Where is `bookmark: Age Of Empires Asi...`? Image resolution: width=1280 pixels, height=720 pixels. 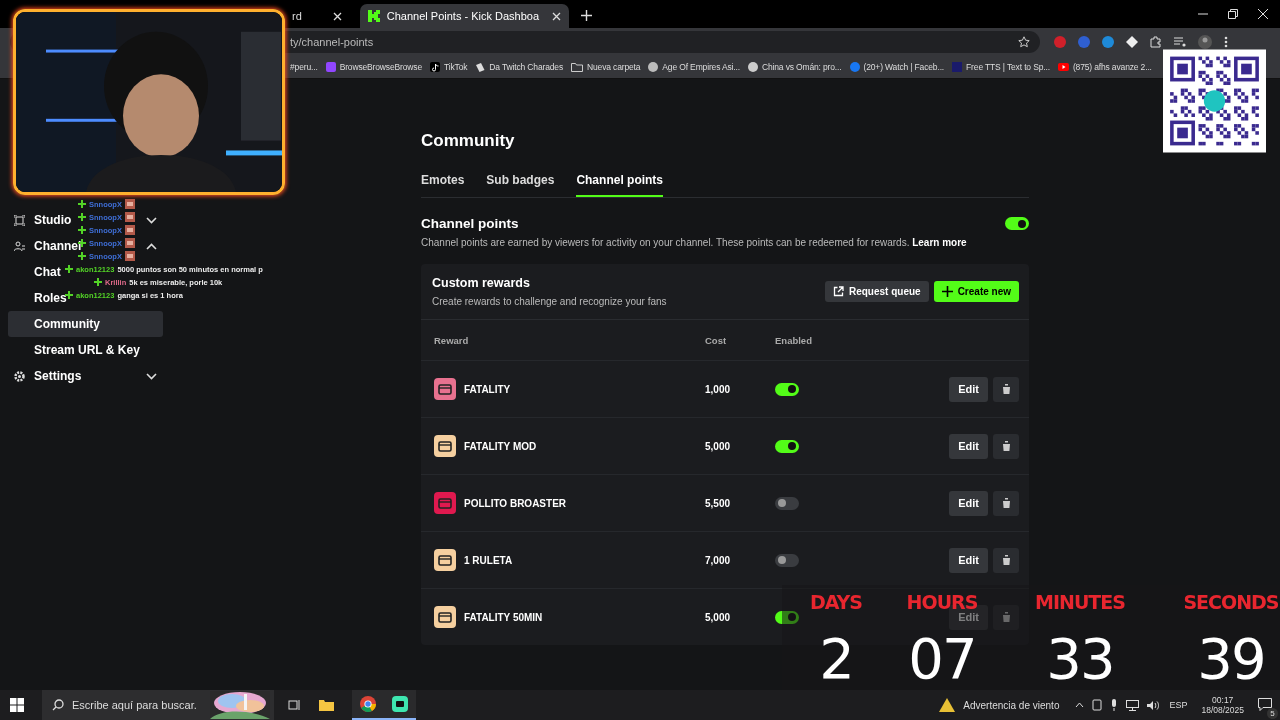
bookmark: Age Of Empires Asi... is located at coordinates (694, 67).